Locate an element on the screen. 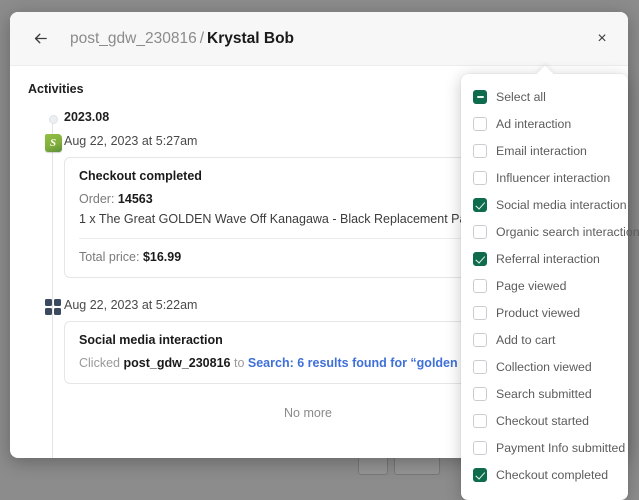 This screenshot has height=500, width=639. filter-option-referral-interaction: Referral interaction is located at coordinates (544, 258).